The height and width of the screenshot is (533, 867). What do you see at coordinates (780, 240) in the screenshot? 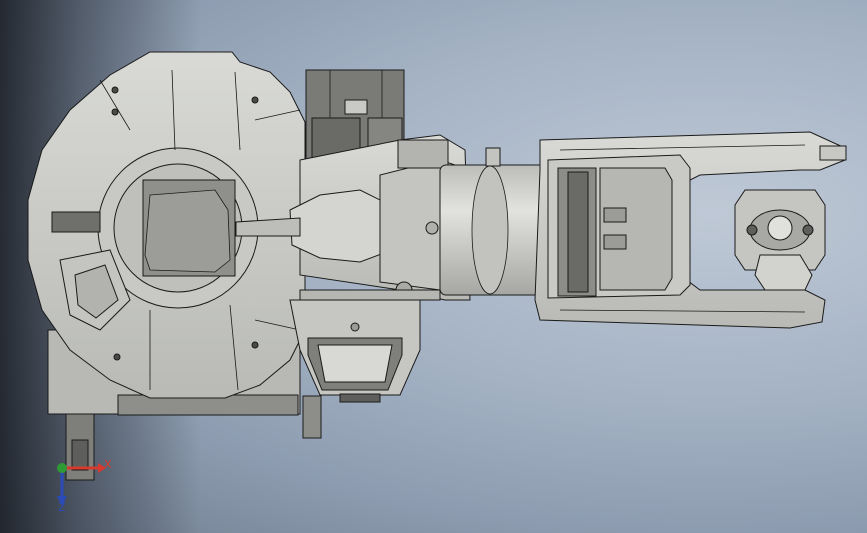
I see `wrist-flange` at bounding box center [780, 240].